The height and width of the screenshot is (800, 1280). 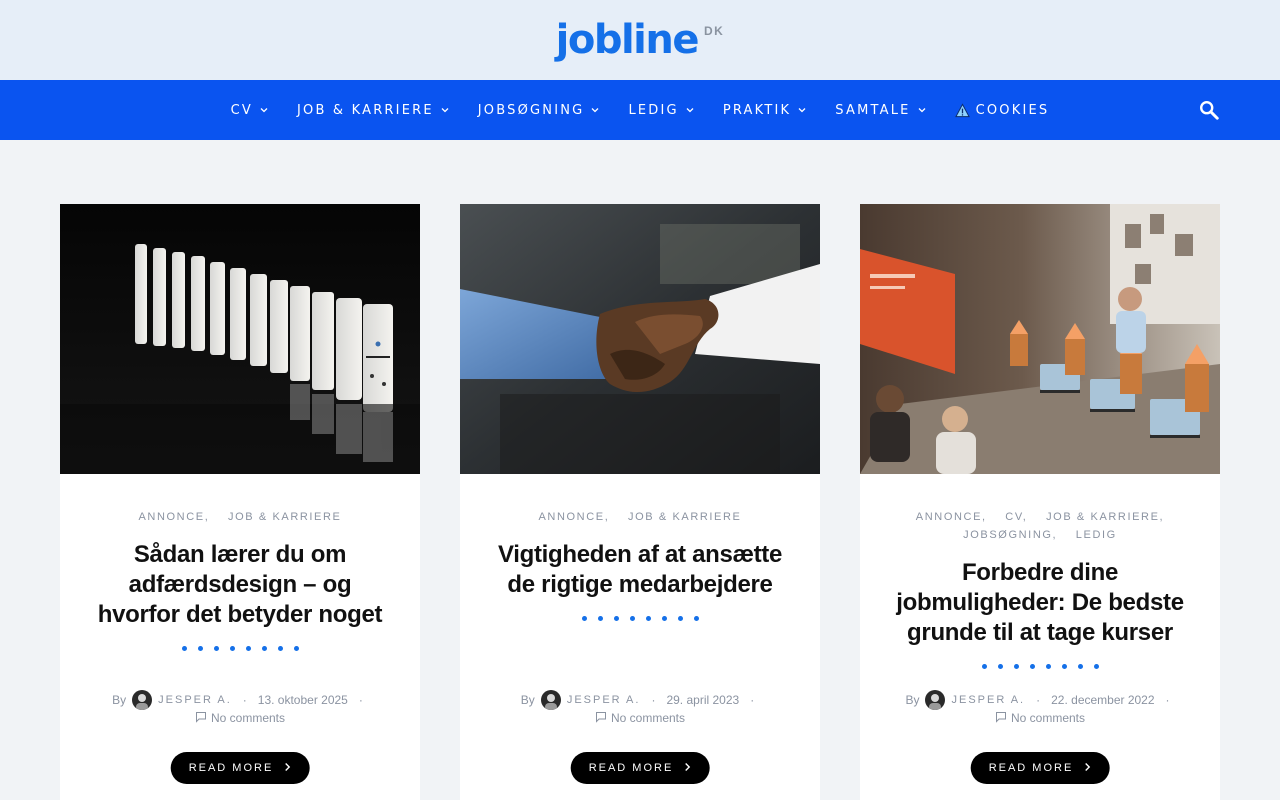 I want to click on post-date: 29. april 2023, so click(x=703, y=700).